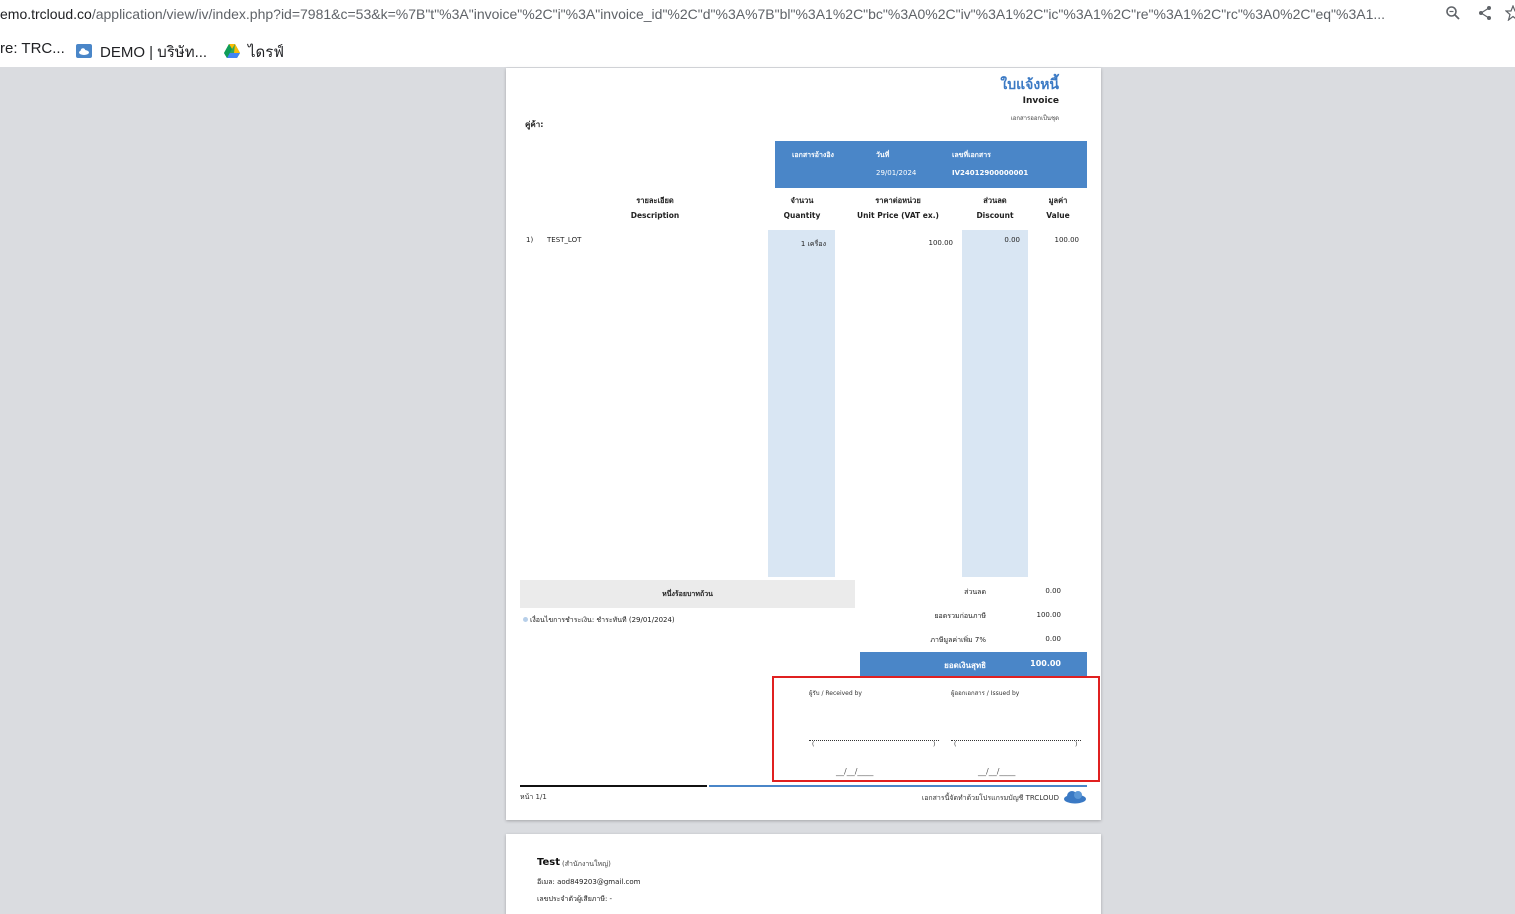 The image size is (1515, 914). What do you see at coordinates (46, 14) in the screenshot?
I see `url-domain: emo.trcloud.co` at bounding box center [46, 14].